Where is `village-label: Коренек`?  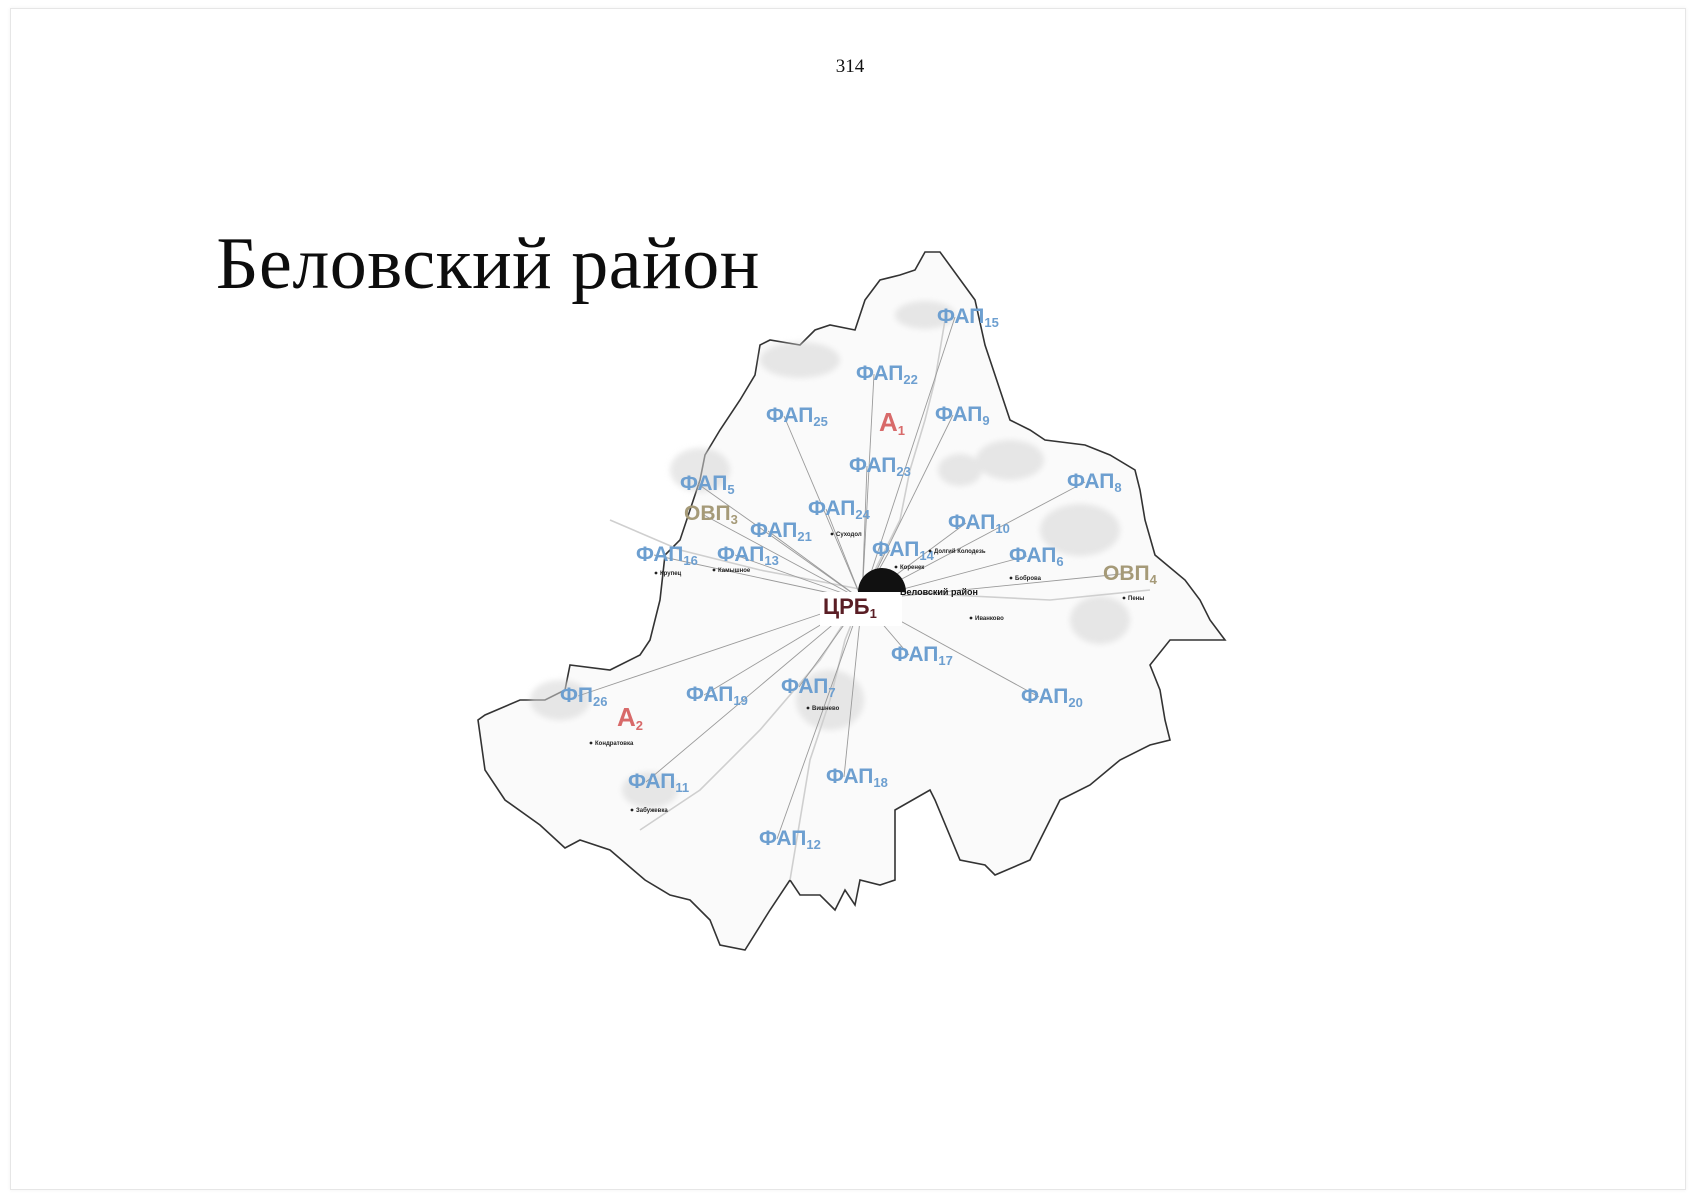
village-label: Коренек is located at coordinates (912, 568).